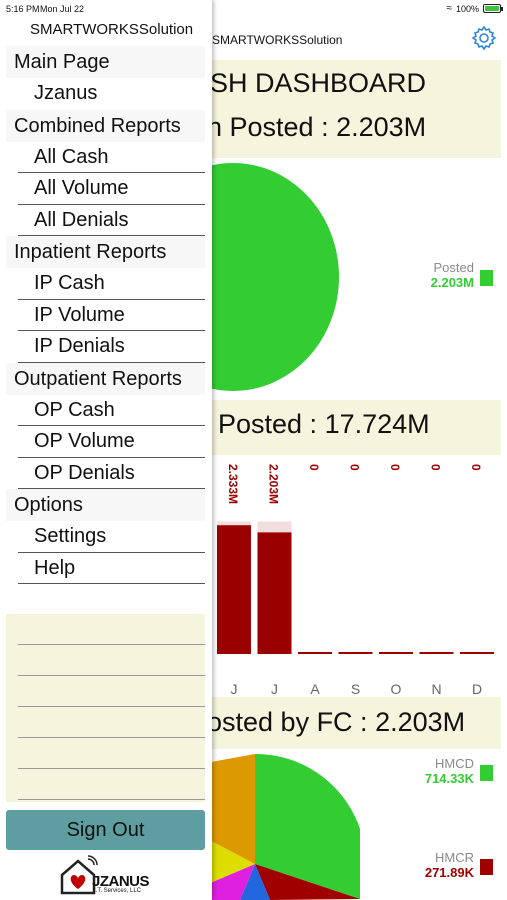 Image resolution: width=507 pixels, height=900 pixels. Describe the element at coordinates (105, 62) in the screenshot. I see `menu-section-main-page: Main Page` at that location.